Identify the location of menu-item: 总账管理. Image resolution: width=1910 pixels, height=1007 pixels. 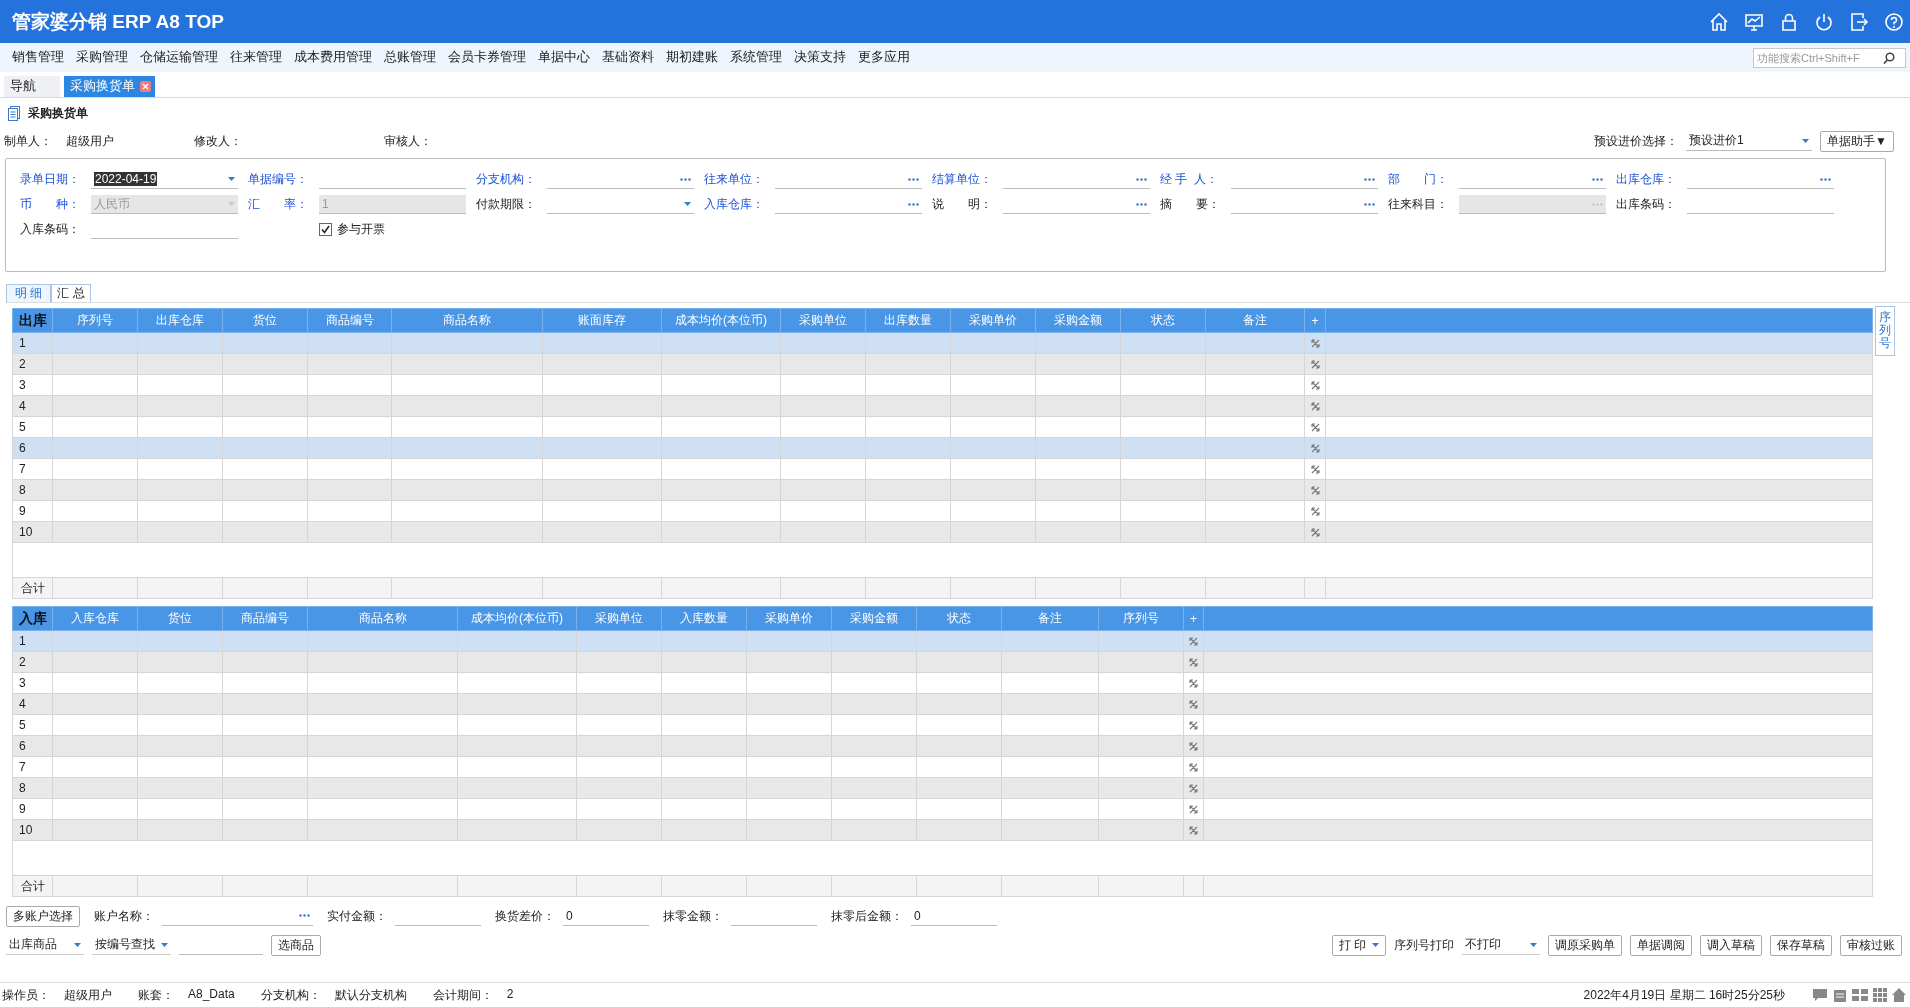
(410, 57).